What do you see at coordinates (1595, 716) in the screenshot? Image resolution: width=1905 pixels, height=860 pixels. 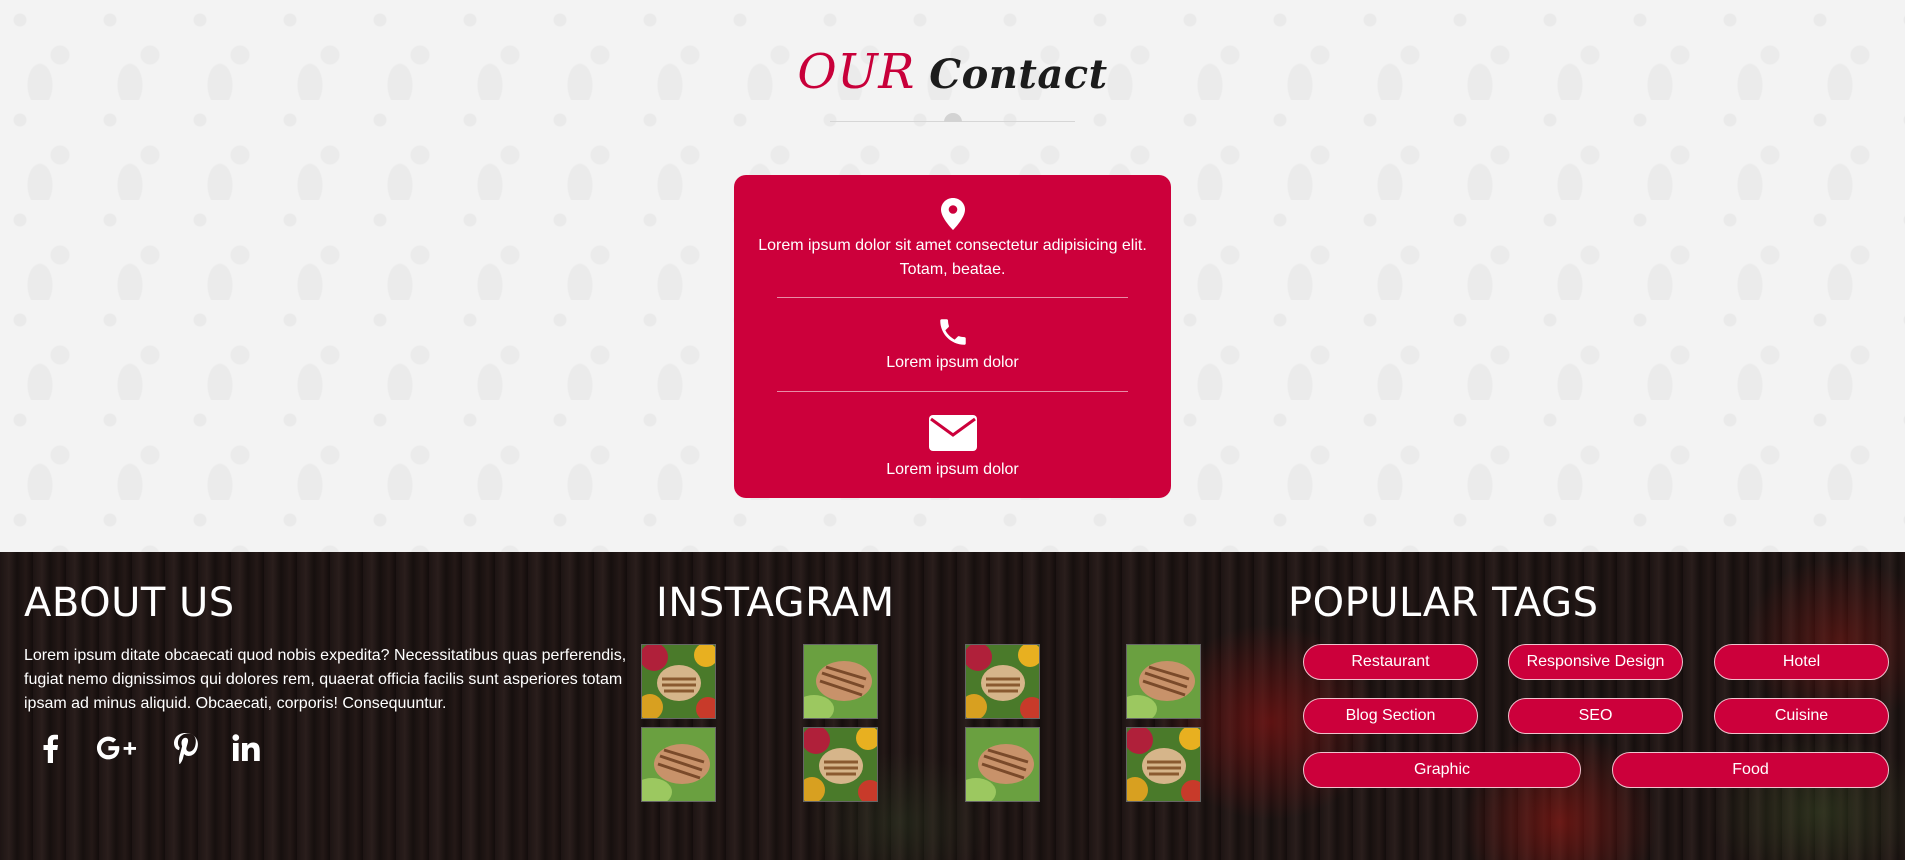 I see `tag-seo: SEO` at bounding box center [1595, 716].